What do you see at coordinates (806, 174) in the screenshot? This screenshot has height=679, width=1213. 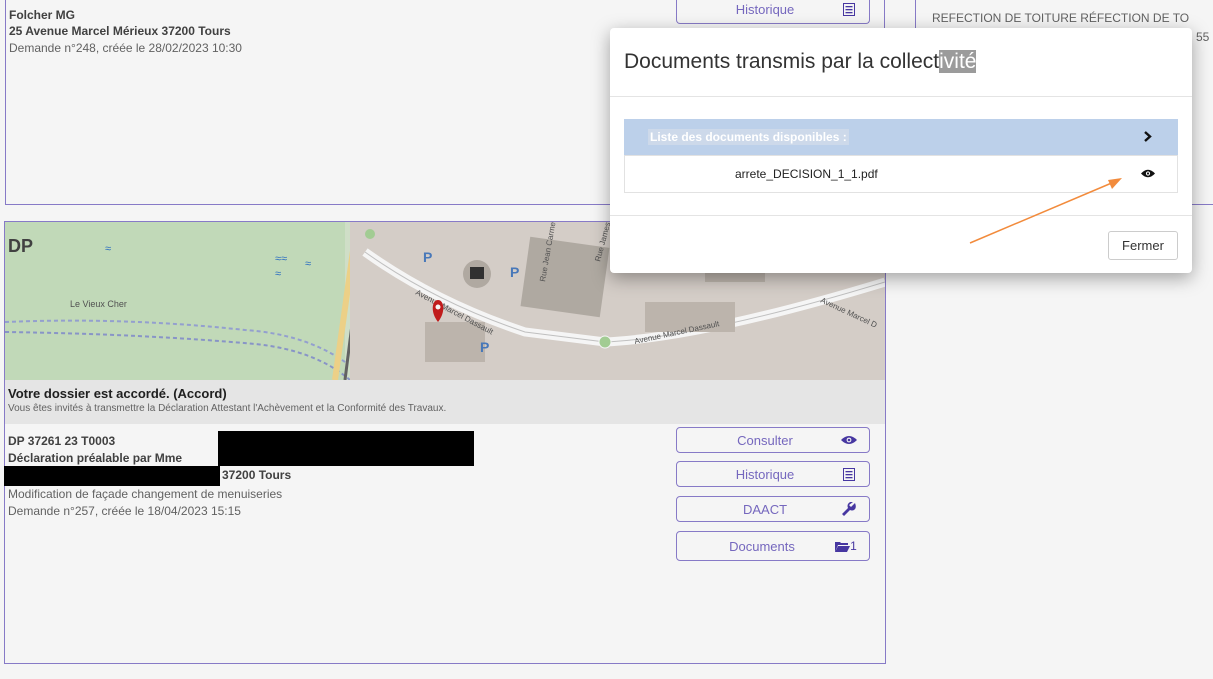 I see `document-file-name: arrete_DECISION_1_1.pdf` at bounding box center [806, 174].